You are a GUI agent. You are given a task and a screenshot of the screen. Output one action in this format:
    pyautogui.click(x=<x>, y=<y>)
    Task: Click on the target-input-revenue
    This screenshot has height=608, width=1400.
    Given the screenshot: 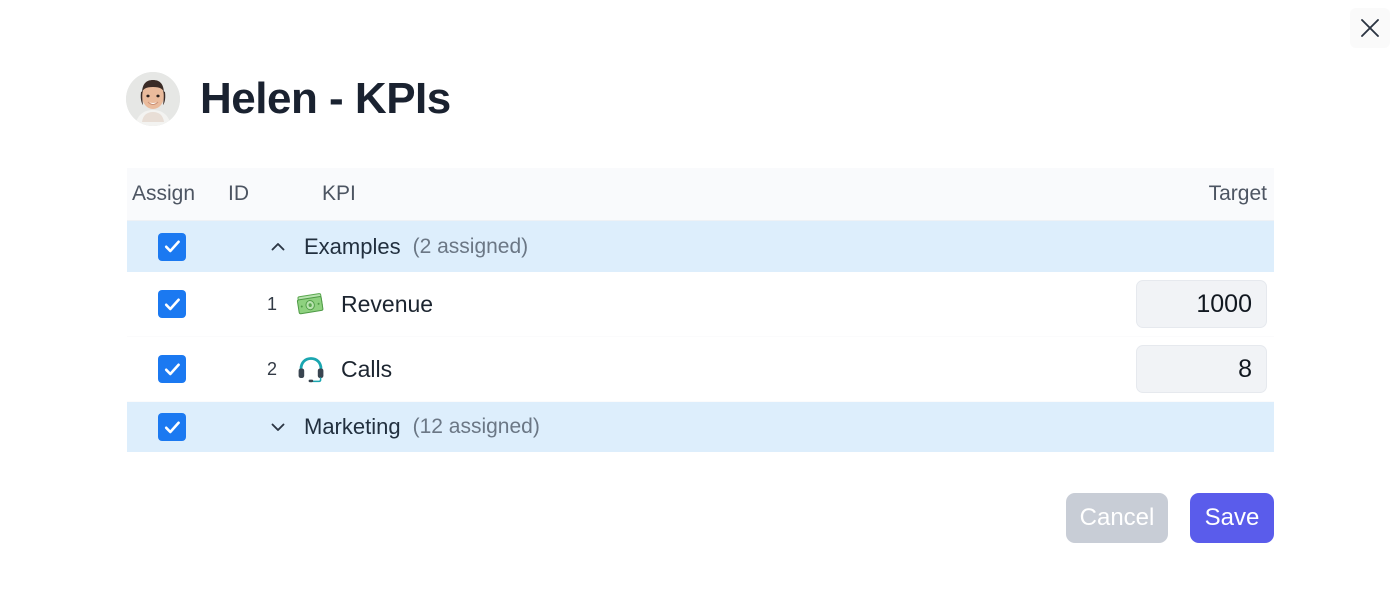 What is the action you would take?
    pyautogui.click(x=1201, y=304)
    